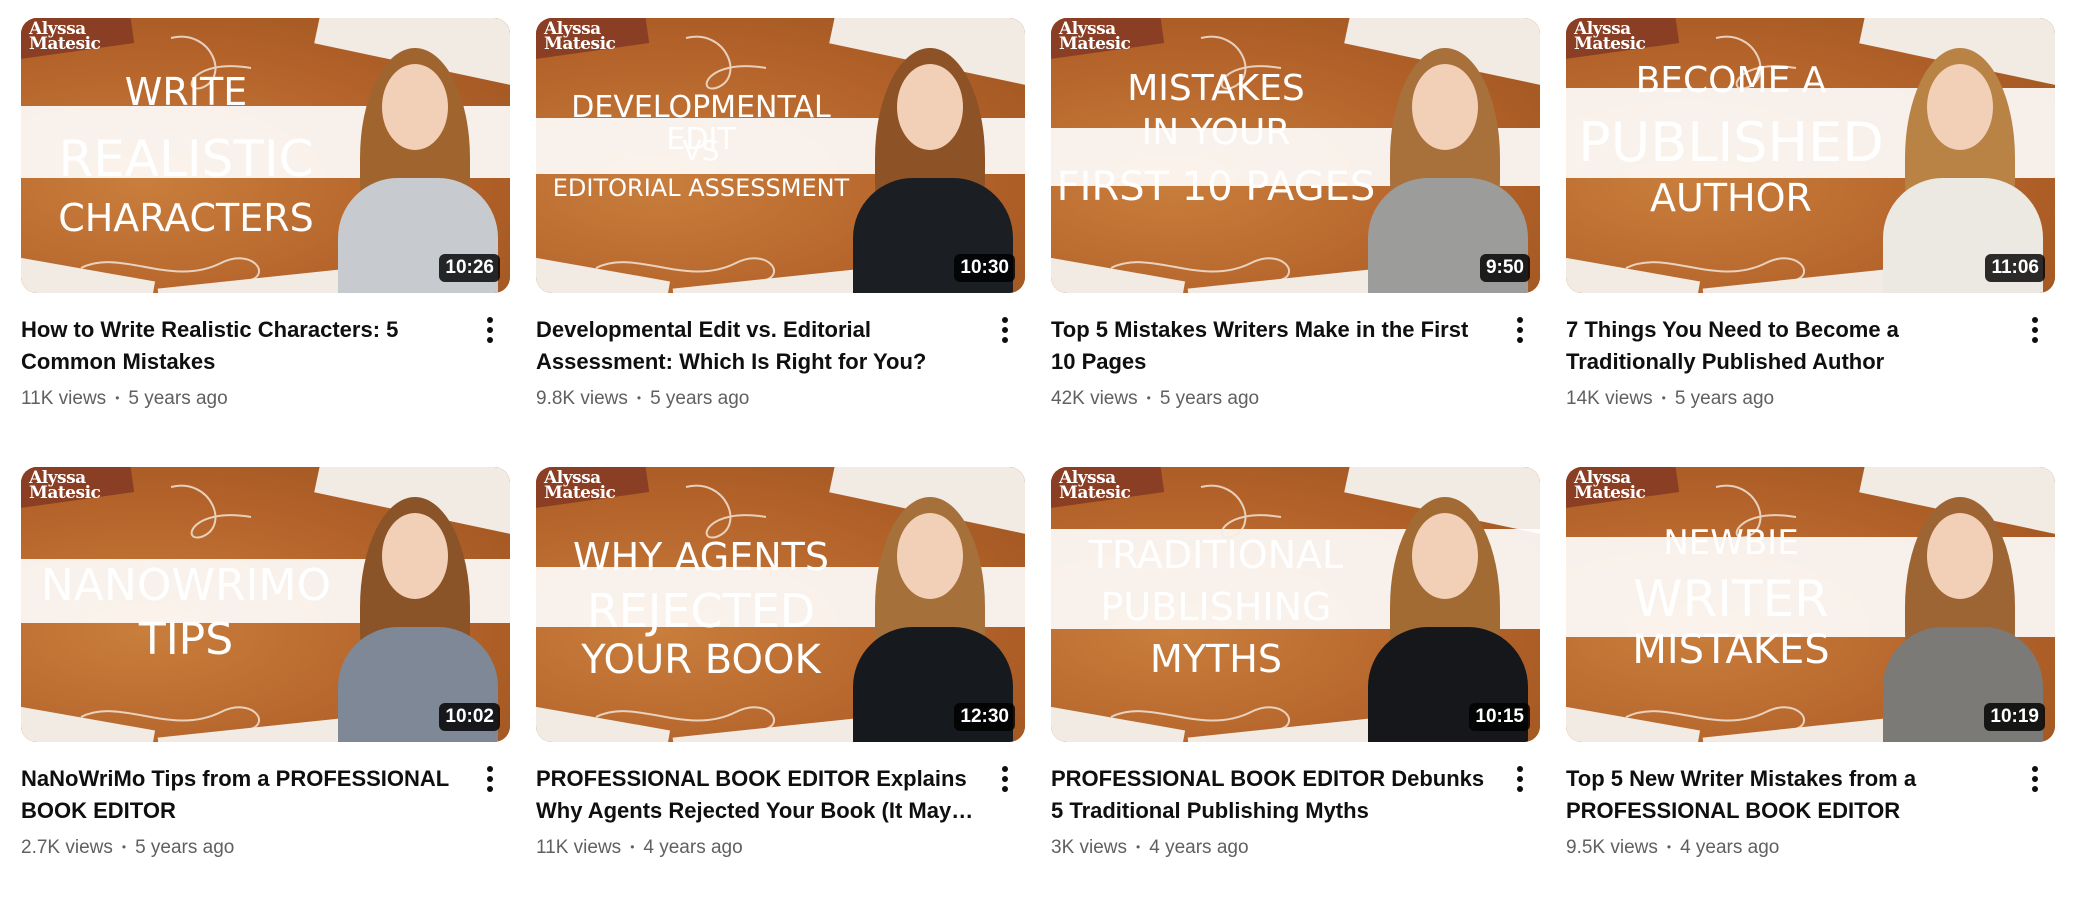 This screenshot has width=2074, height=897. I want to click on thumbnail-headline: MISTAKES IN YOUR FIRST 10 PAGES, so click(1216, 155).